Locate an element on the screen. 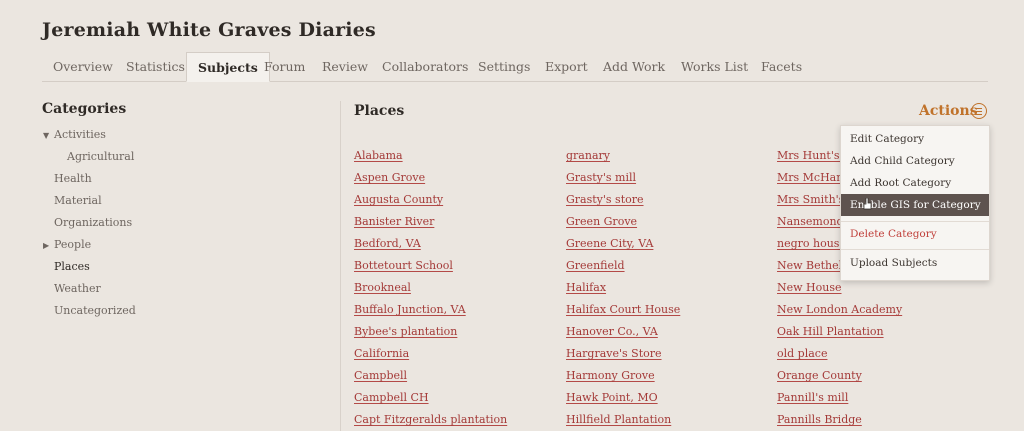 The height and width of the screenshot is (431, 1024). subject-link: Campbell CH is located at coordinates (391, 397).